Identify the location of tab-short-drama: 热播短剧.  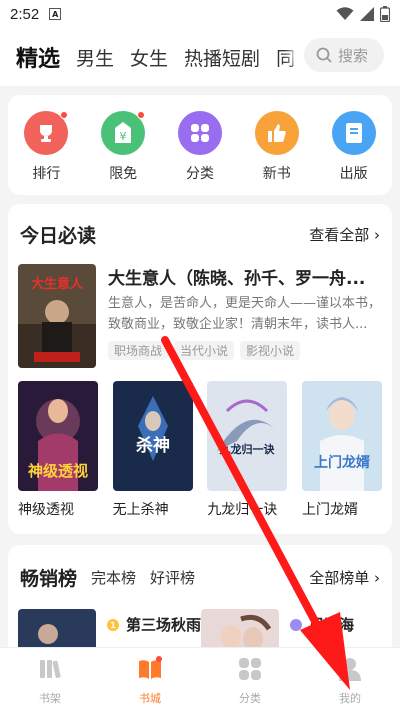
(222, 57).